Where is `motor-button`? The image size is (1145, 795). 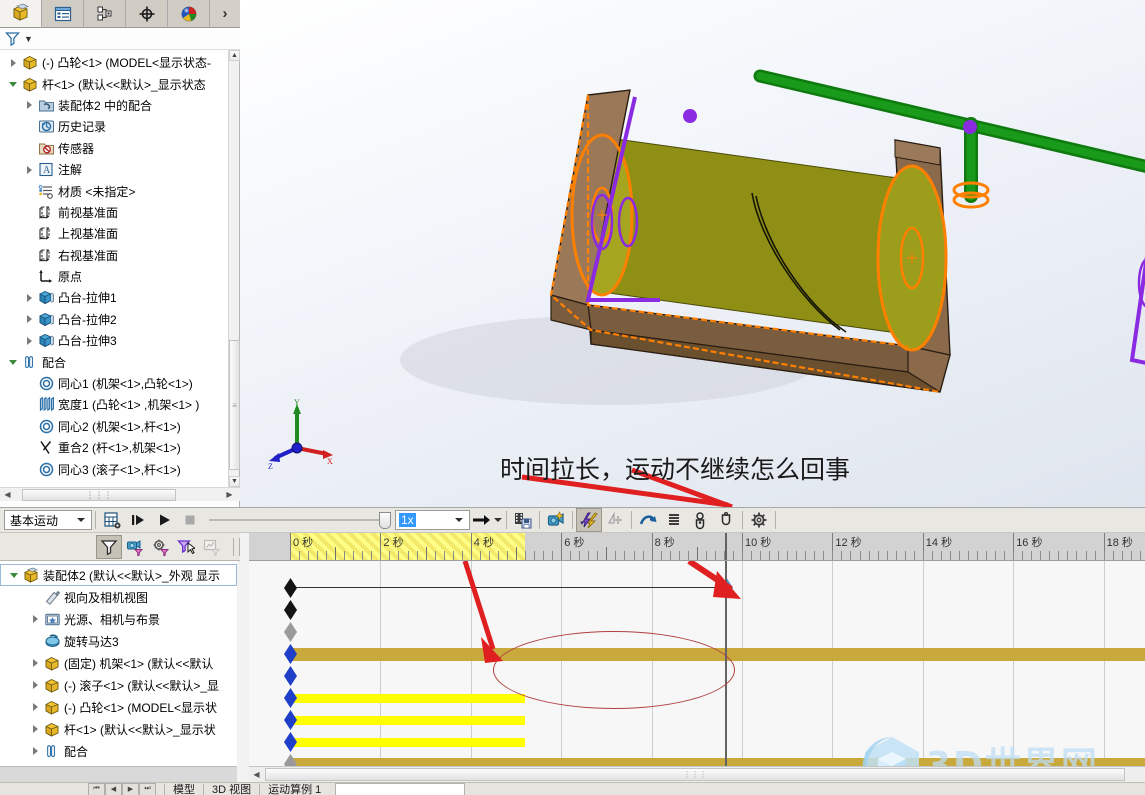
motor-button is located at coordinates (589, 520).